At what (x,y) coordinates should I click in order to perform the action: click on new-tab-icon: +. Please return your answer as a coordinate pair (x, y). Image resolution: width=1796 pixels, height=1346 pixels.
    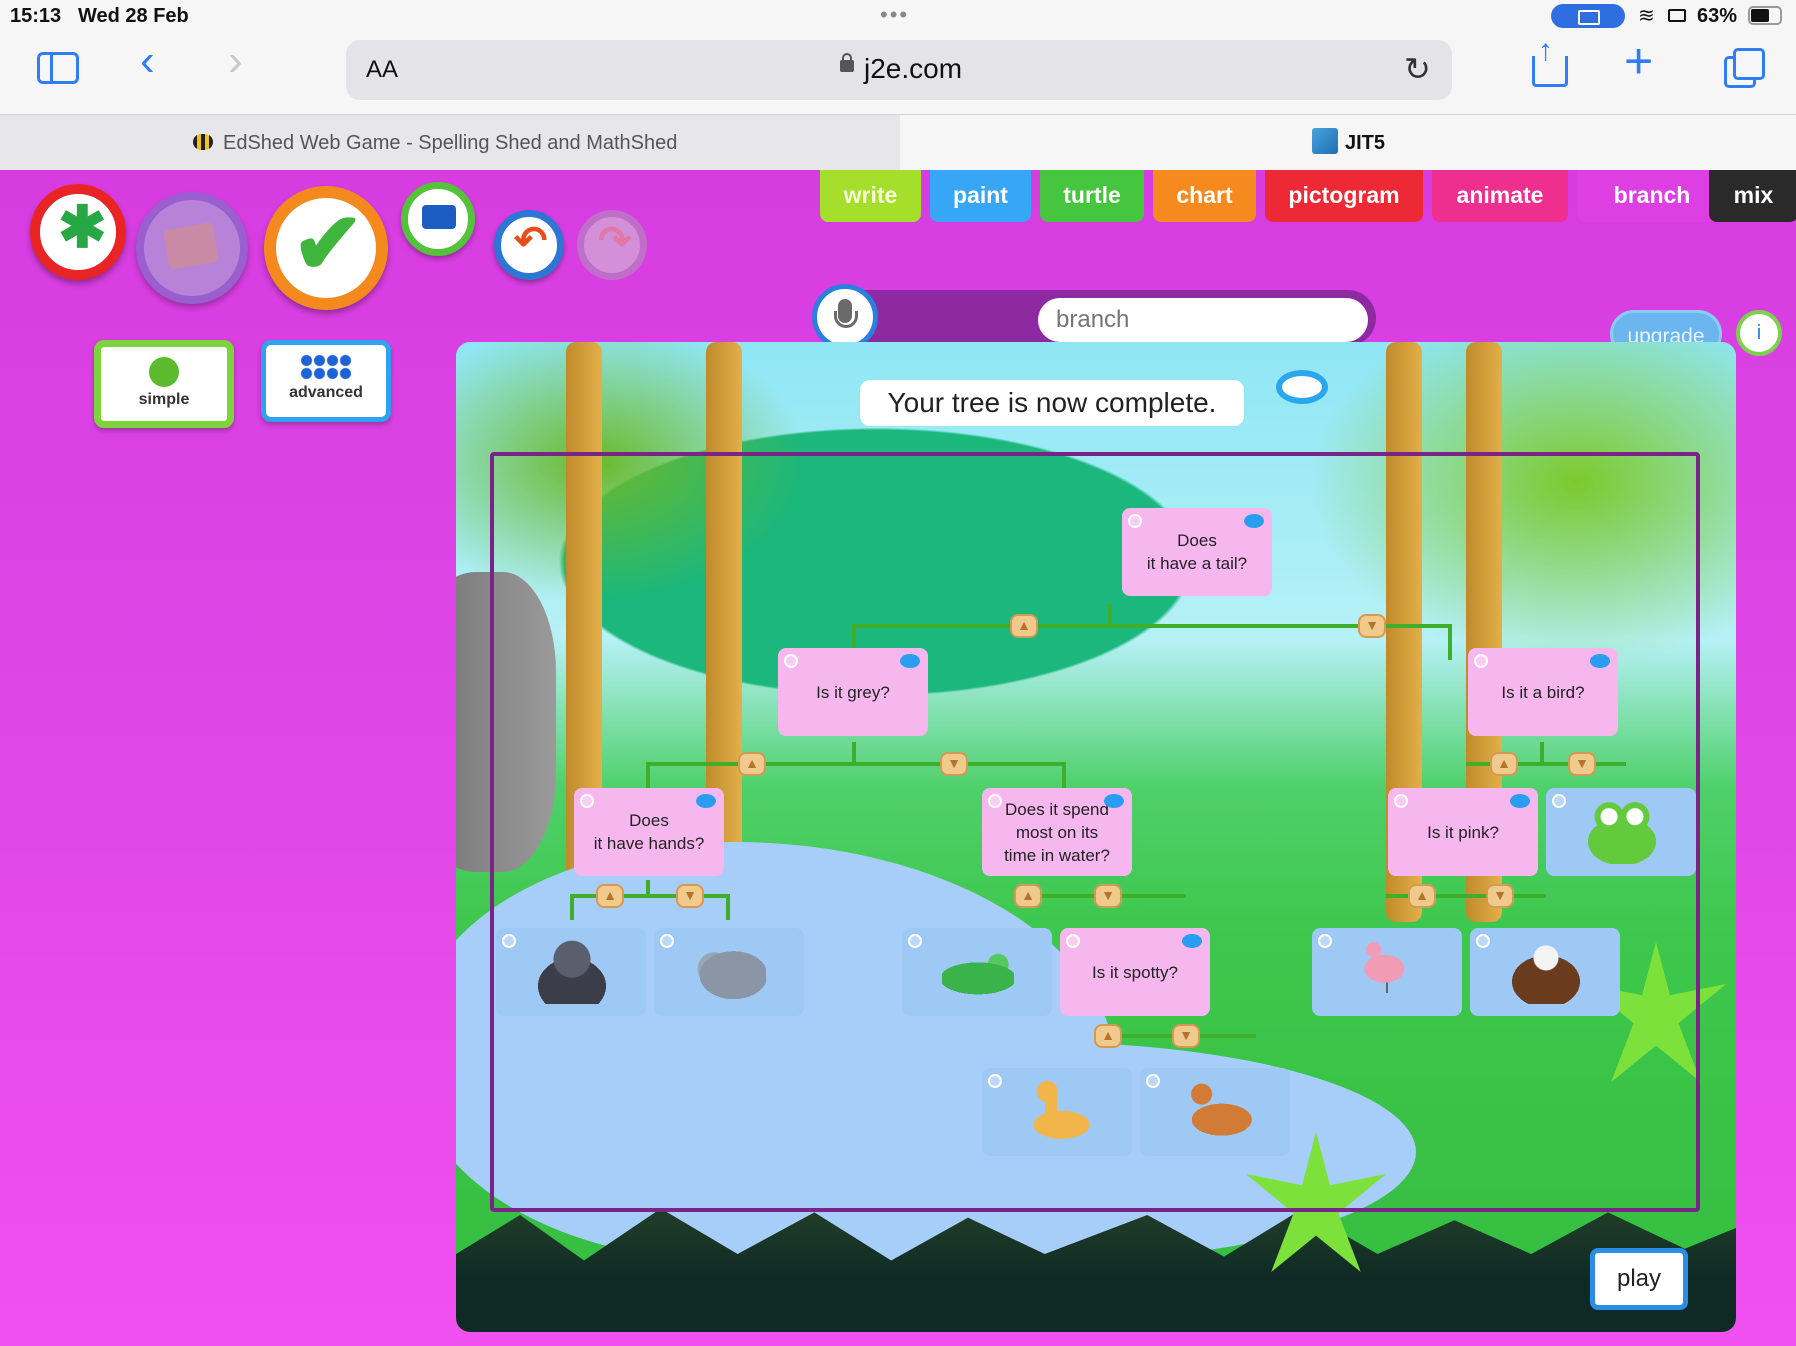
    Looking at the image, I should click on (1638, 61).